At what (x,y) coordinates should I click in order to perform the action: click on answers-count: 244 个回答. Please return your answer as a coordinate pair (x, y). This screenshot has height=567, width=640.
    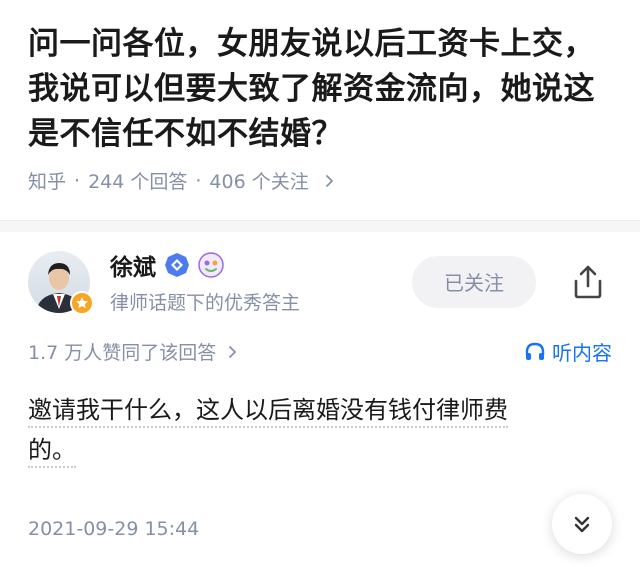
    Looking at the image, I should click on (138, 182).